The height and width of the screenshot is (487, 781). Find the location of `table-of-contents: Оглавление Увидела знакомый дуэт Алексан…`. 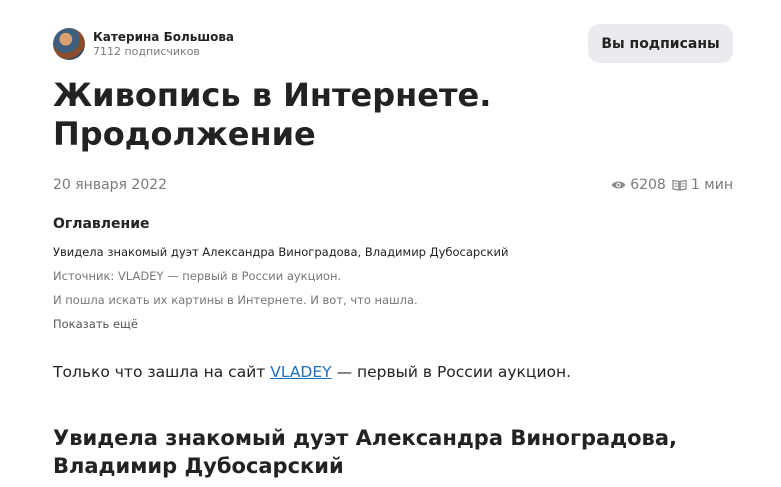

table-of-contents: Оглавление Увидела знакомый дуэт Алексан… is located at coordinates (280, 276).